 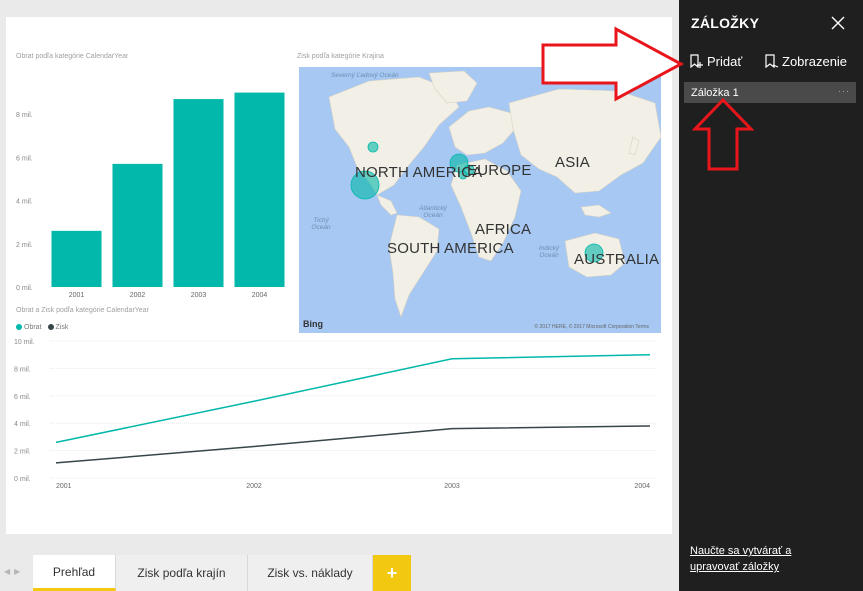 What do you see at coordinates (72, 56) in the screenshot?
I see `bar-chart-title: Obrat podľa kategórie CalendarYear` at bounding box center [72, 56].